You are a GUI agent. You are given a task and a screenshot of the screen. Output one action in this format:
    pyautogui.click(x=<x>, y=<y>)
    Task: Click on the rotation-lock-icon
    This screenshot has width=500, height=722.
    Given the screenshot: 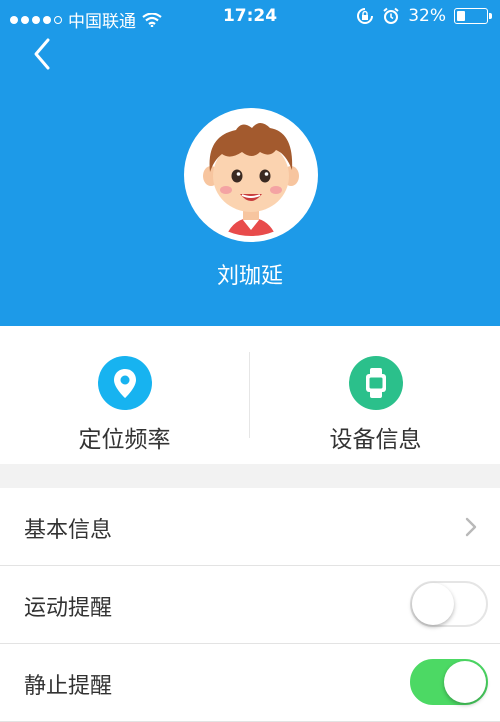 What is the action you would take?
    pyautogui.click(x=365, y=16)
    